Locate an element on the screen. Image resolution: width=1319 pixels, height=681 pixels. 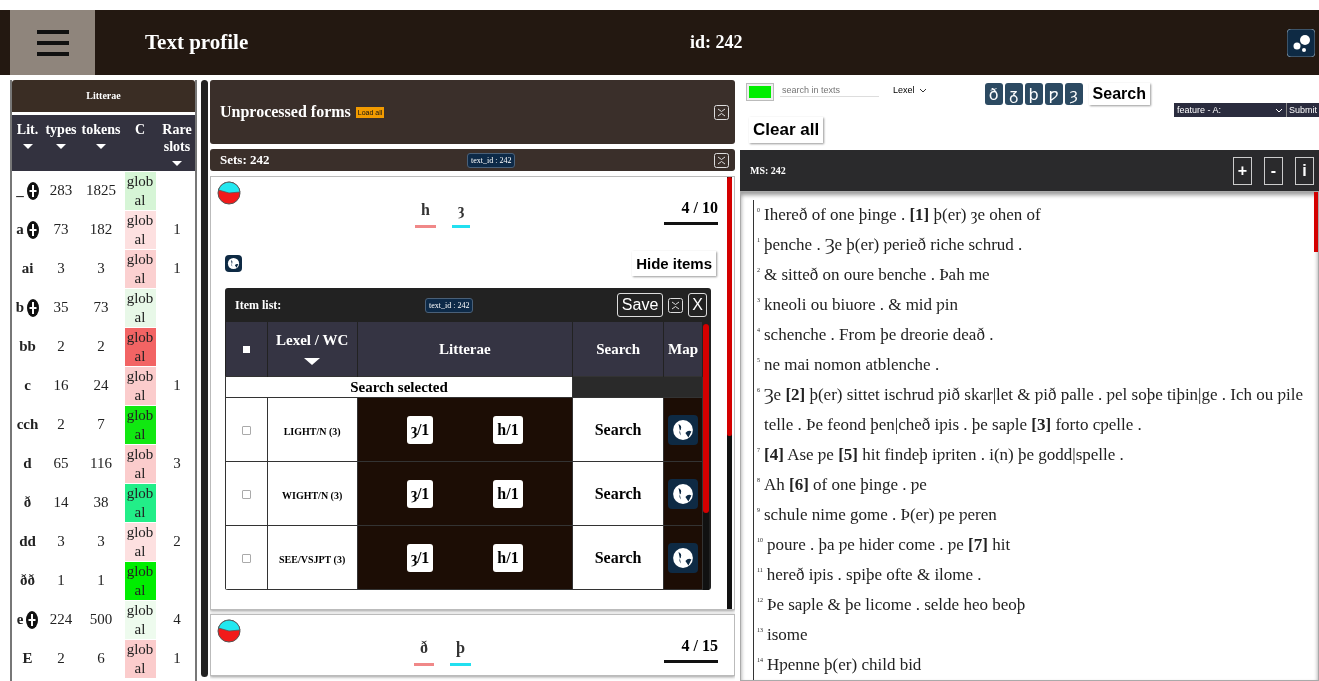
coverage-tag: global is located at coordinates (140, 658).